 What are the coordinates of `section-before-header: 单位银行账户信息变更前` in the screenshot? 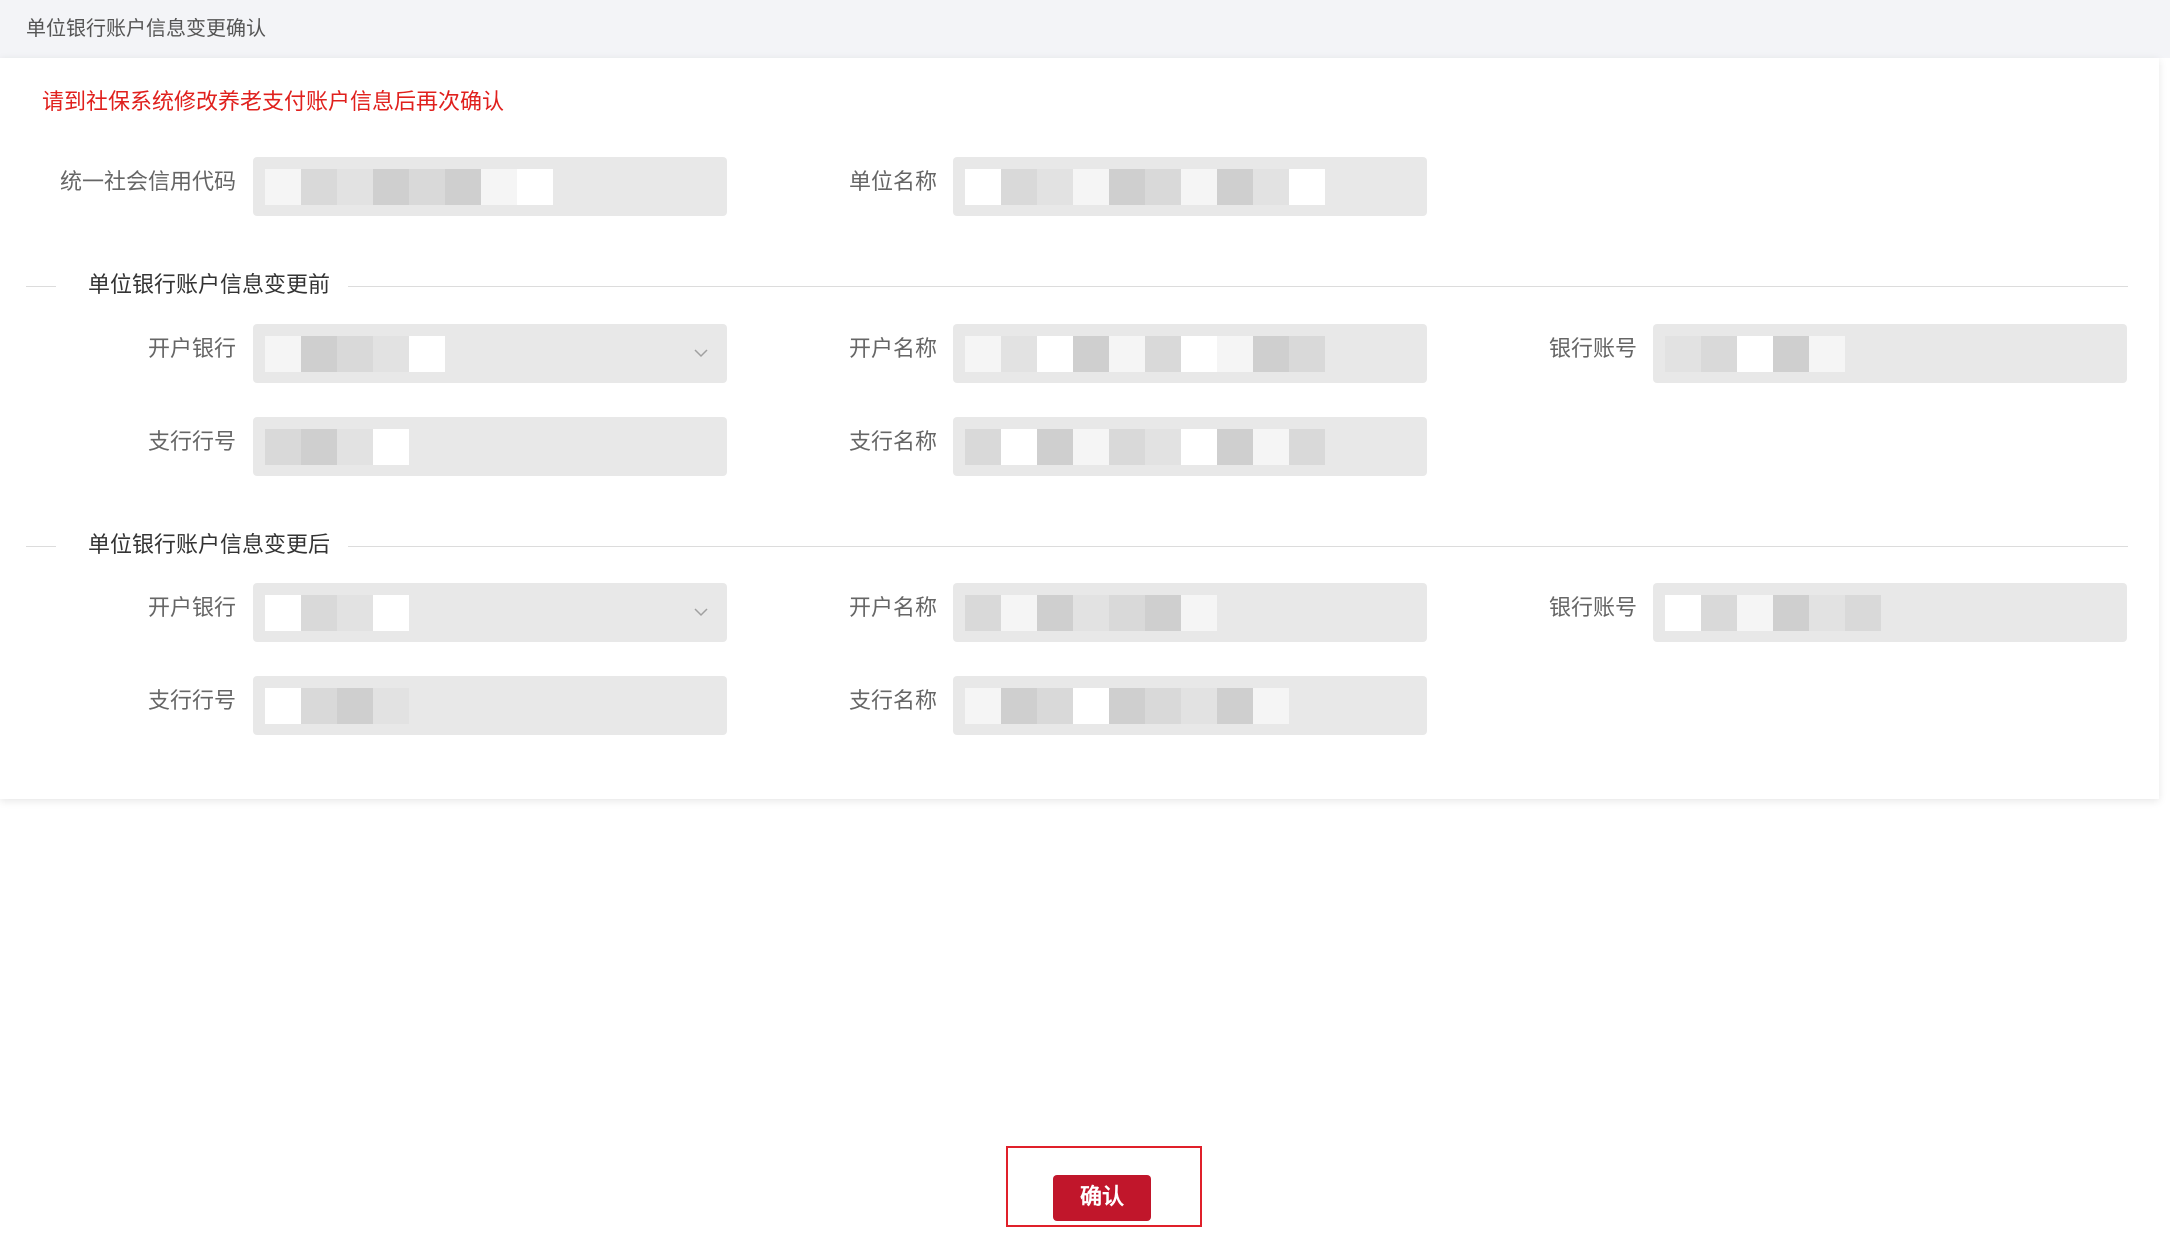 It's located at (1077, 286).